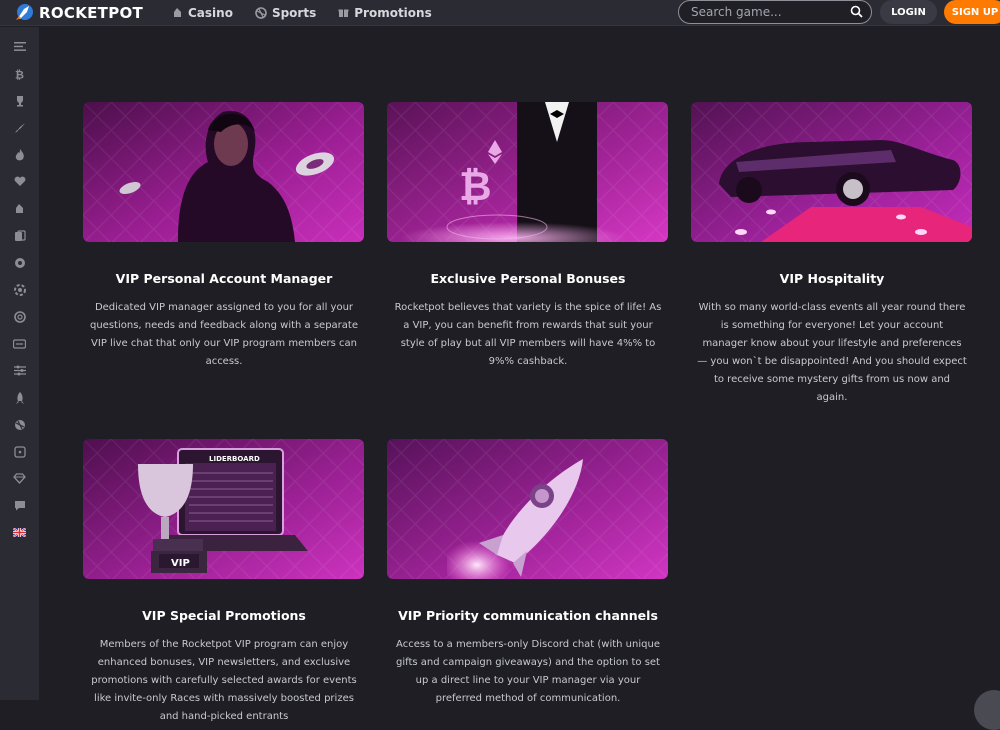 This screenshot has height=730, width=1000. I want to click on nav-casino: Casino, so click(202, 13).